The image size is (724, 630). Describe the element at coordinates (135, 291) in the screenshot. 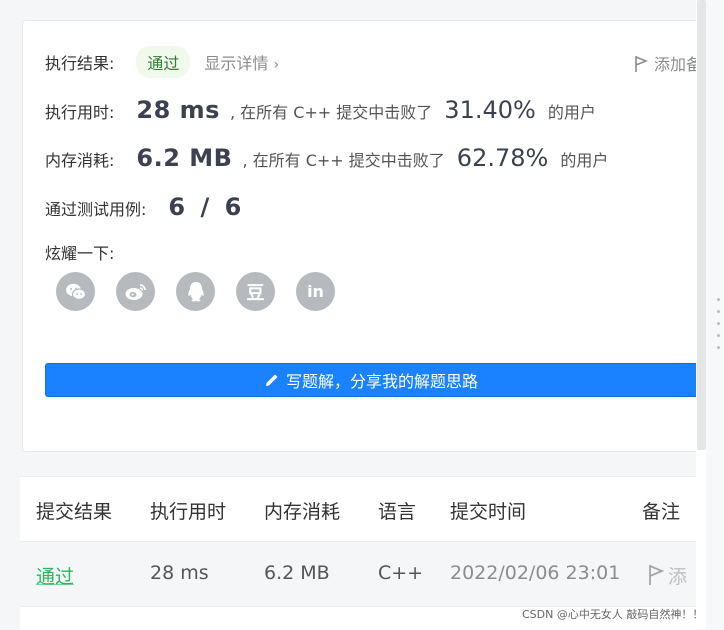

I see `weibo-icon` at that location.